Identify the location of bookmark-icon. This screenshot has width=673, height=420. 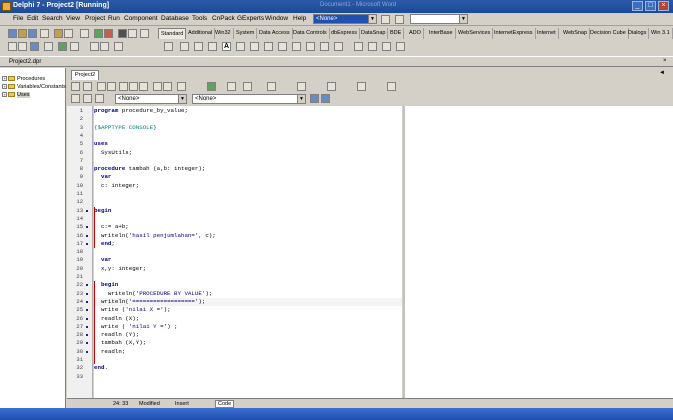
(271, 86).